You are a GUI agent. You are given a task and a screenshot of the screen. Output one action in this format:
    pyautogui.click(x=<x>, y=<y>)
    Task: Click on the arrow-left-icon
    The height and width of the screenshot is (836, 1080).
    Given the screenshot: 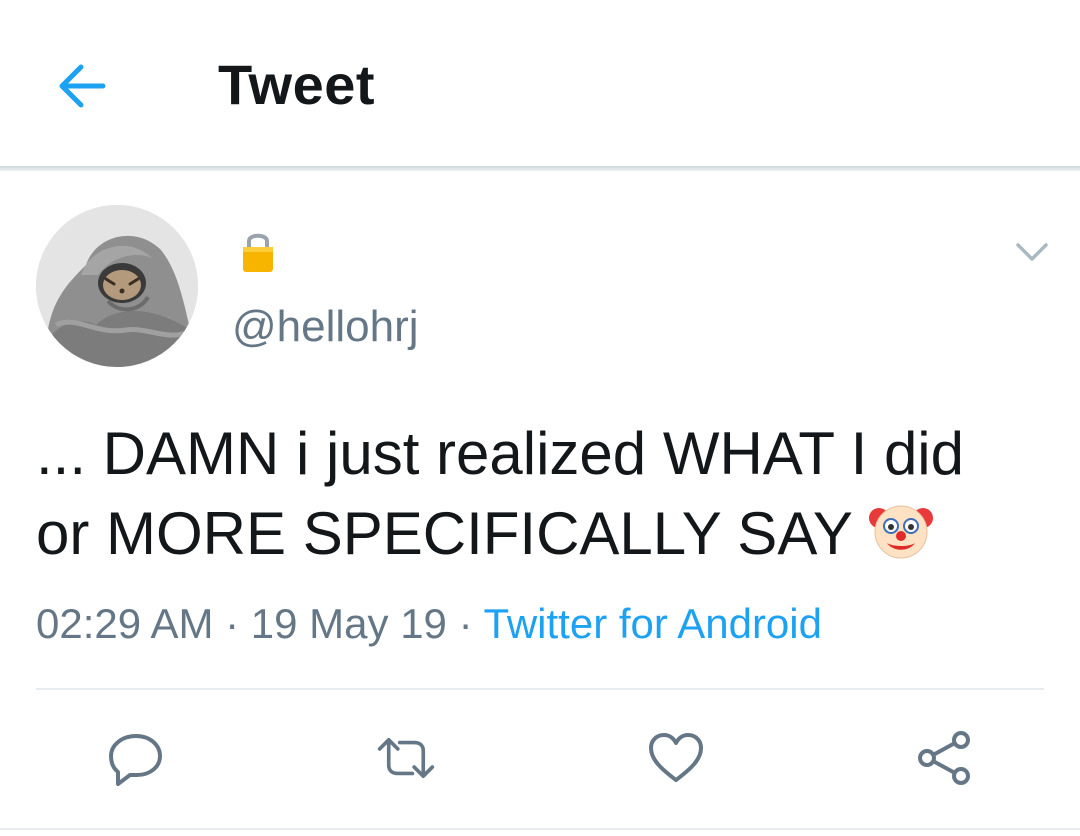 What is the action you would take?
    pyautogui.click(x=82, y=86)
    